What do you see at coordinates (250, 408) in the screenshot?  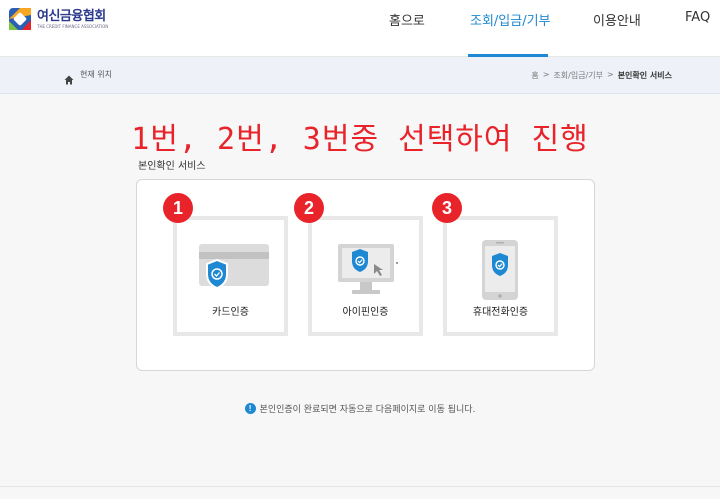 I see `info-icon: !` at bounding box center [250, 408].